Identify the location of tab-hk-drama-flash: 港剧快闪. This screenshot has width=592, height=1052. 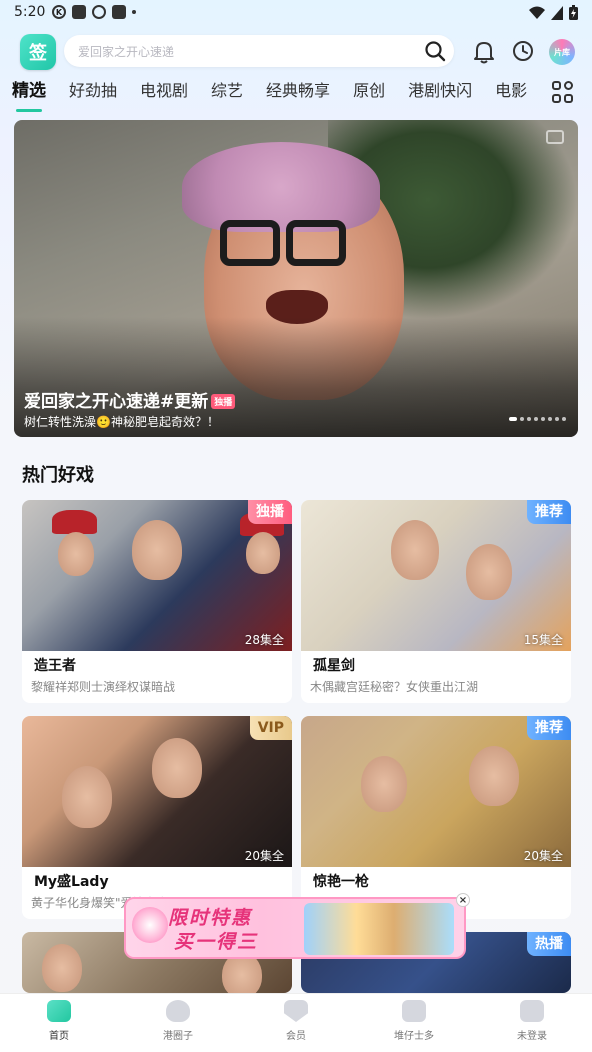
(440, 93).